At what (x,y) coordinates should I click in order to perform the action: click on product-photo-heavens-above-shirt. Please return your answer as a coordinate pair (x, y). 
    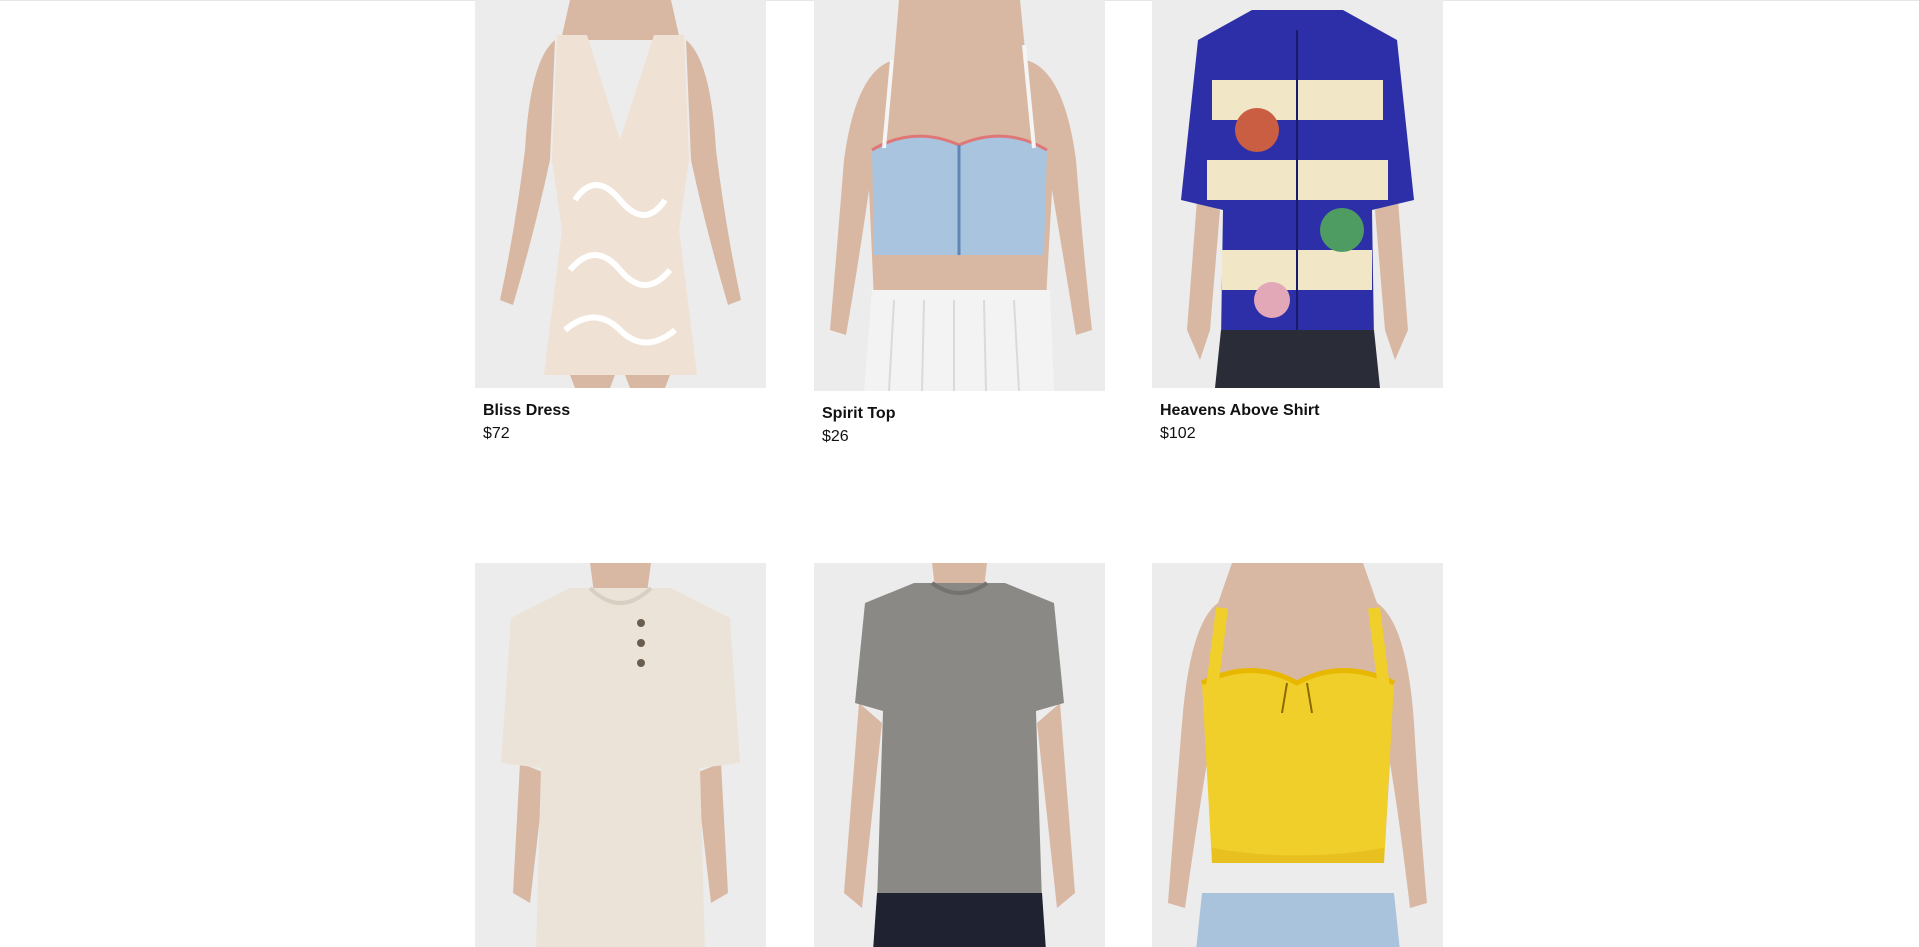
    Looking at the image, I should click on (1297, 194).